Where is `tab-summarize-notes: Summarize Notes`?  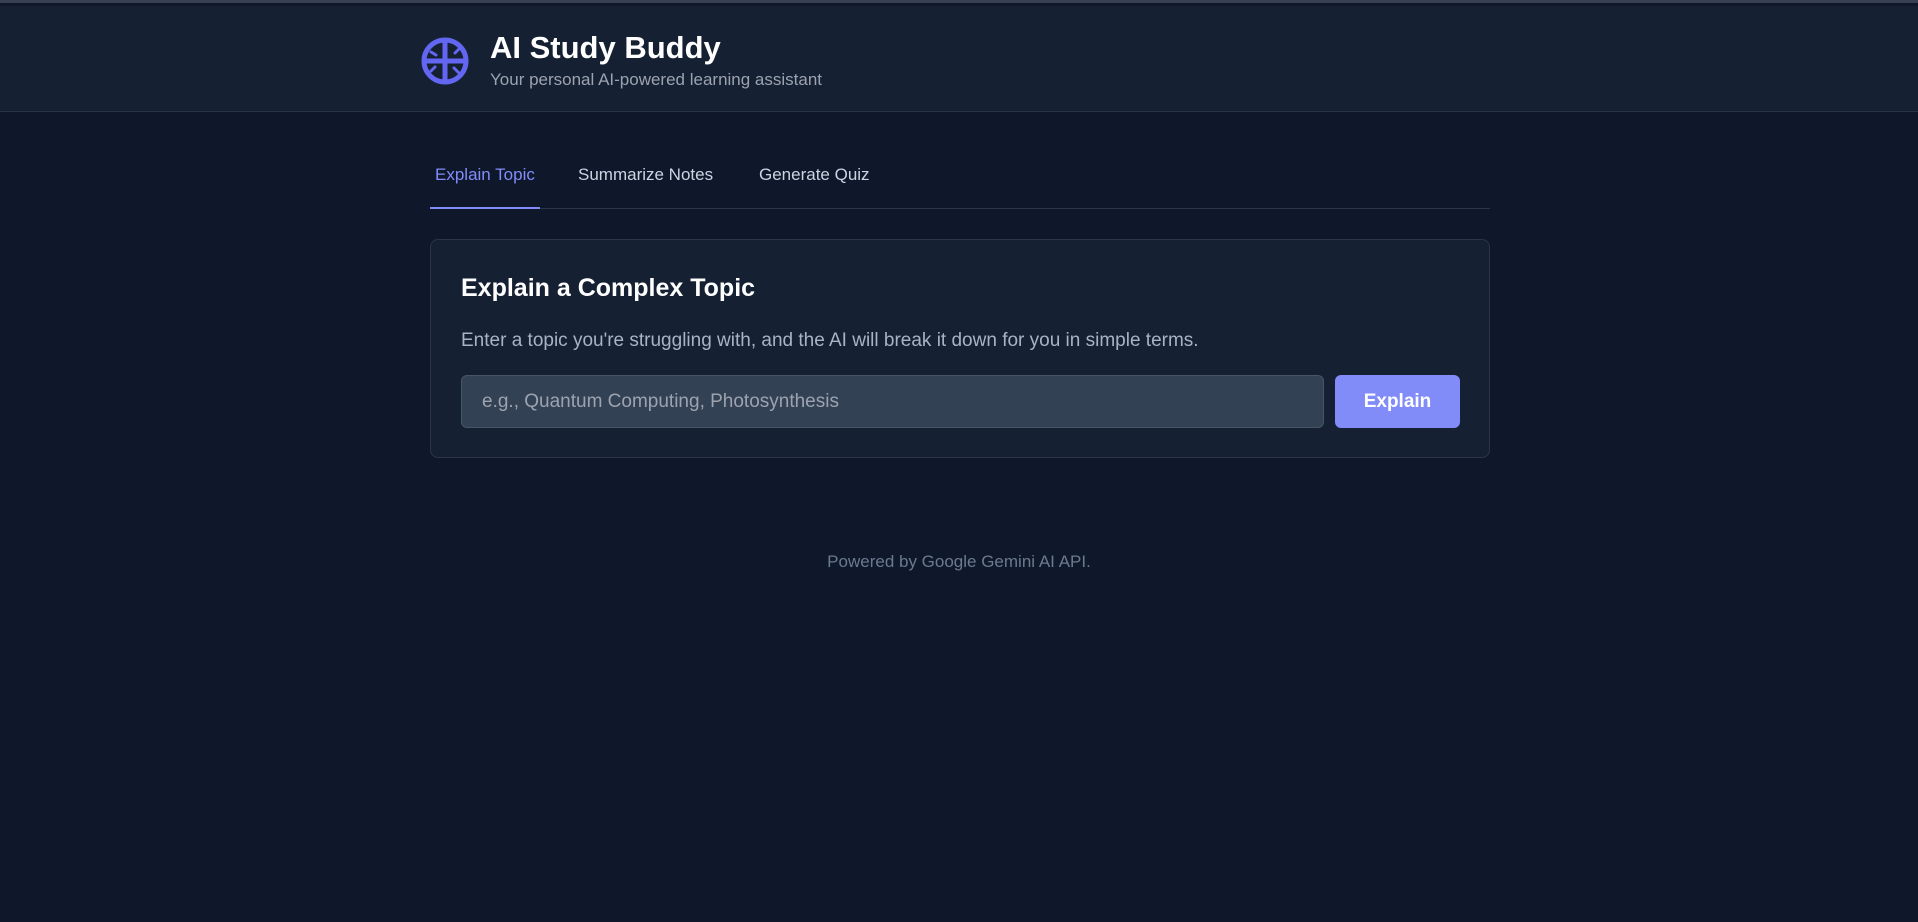 tab-summarize-notes: Summarize Notes is located at coordinates (645, 181).